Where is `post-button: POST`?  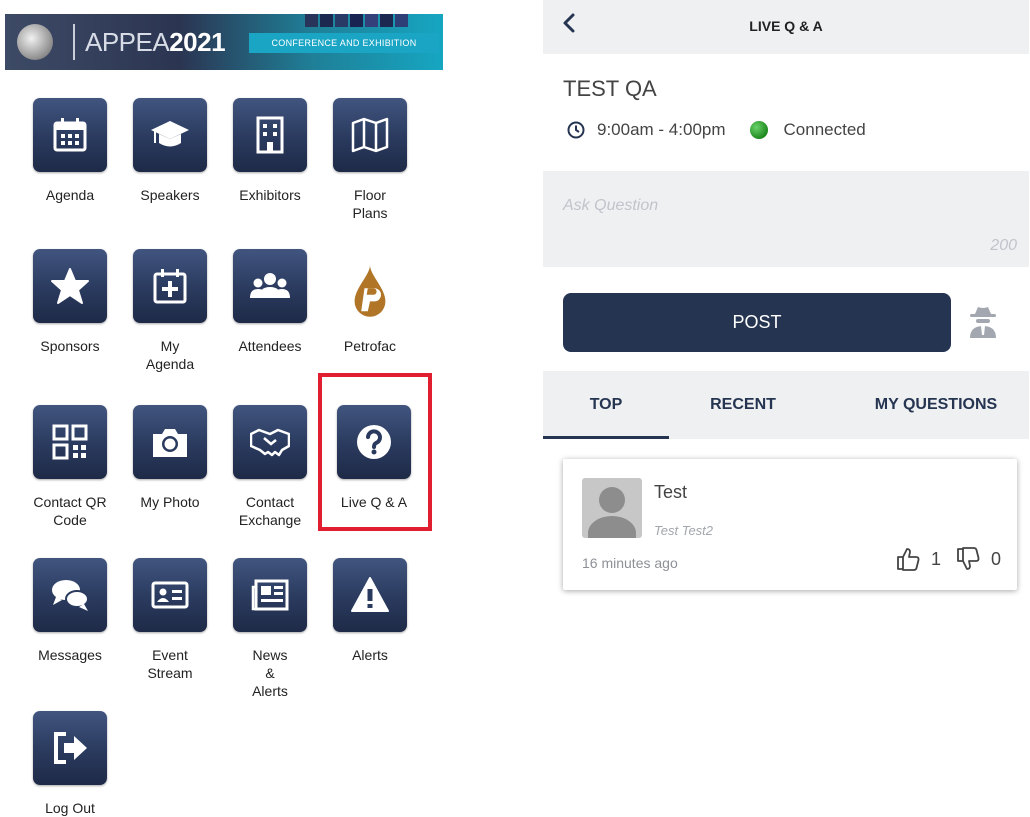 post-button: POST is located at coordinates (757, 322).